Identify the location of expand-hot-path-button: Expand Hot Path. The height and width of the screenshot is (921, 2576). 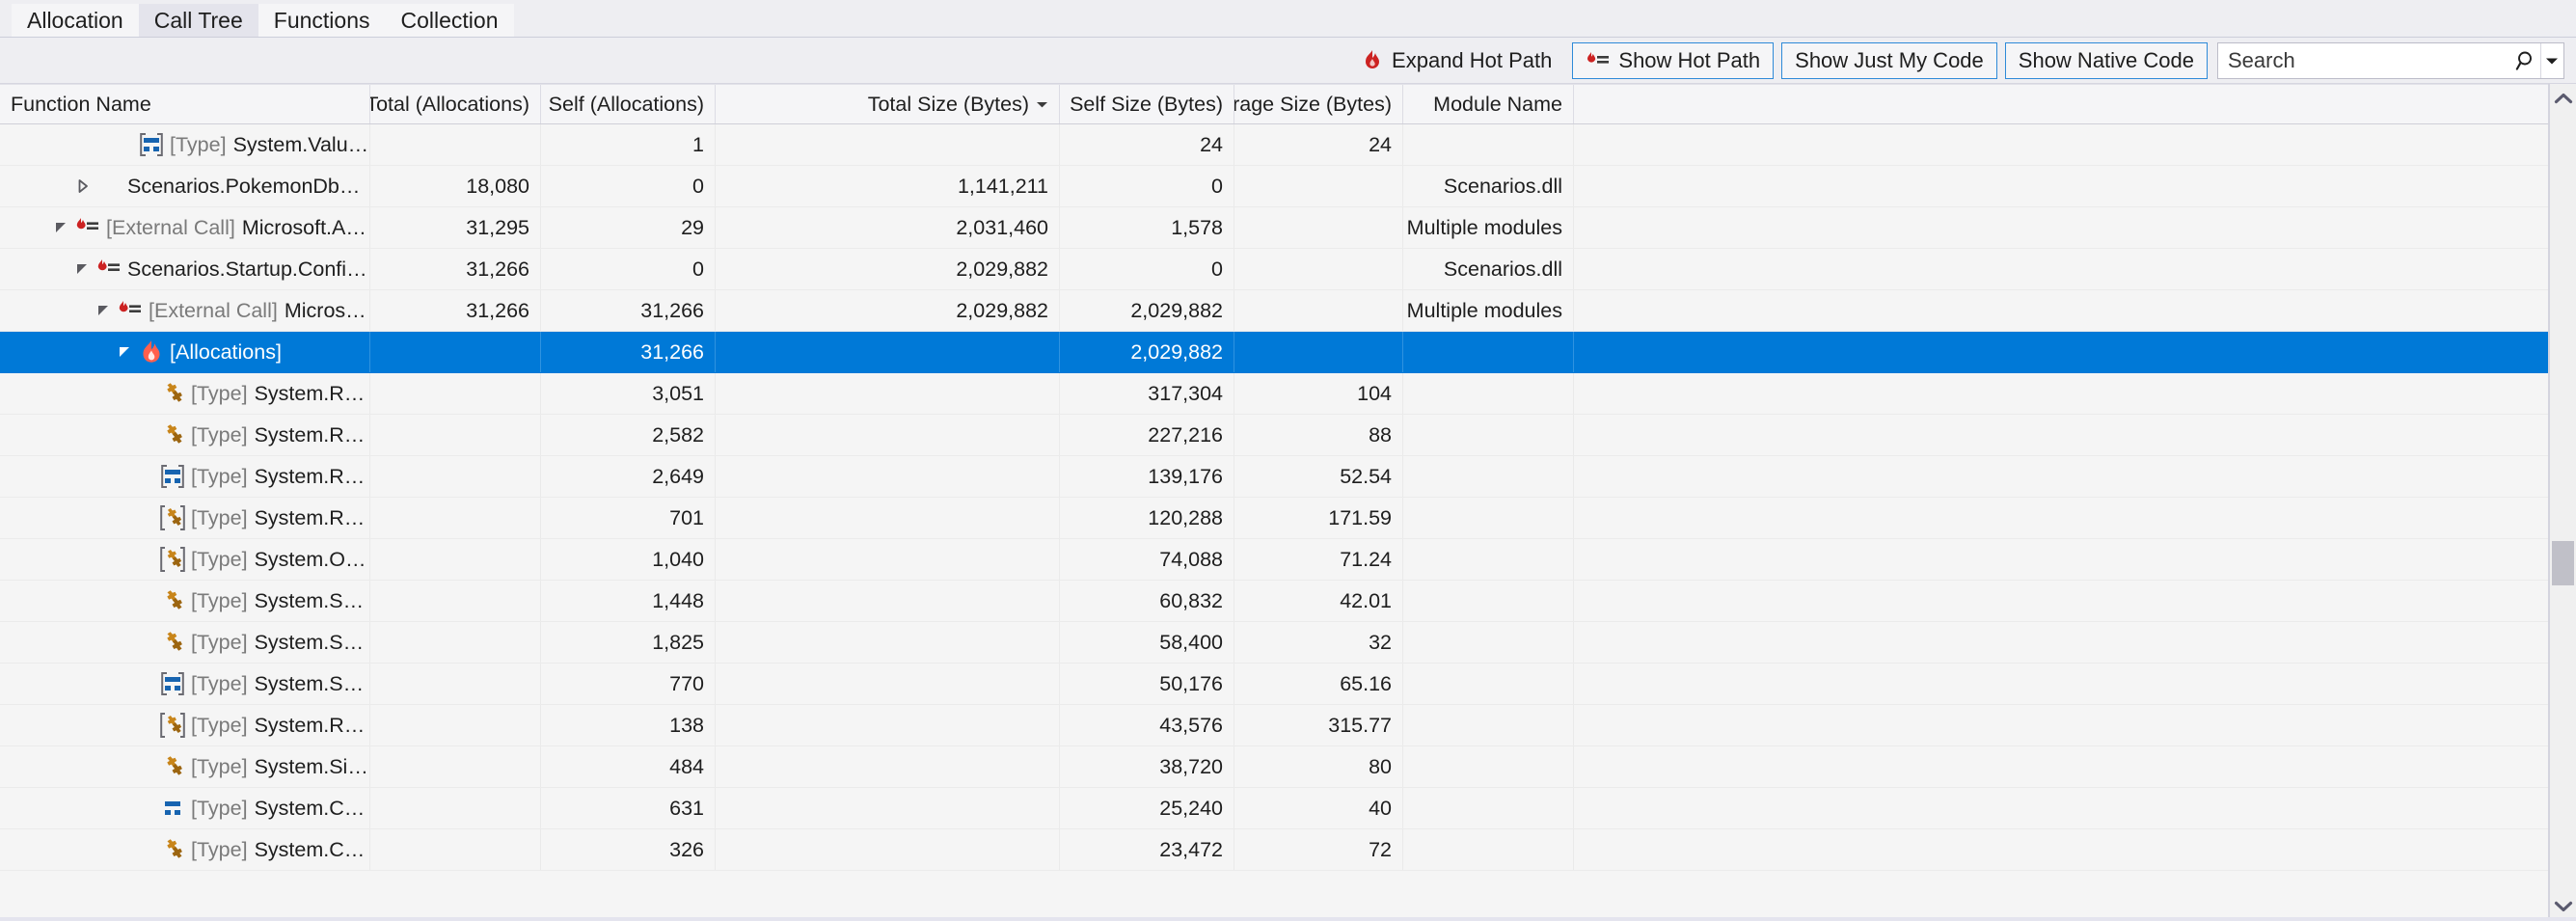
(1457, 60).